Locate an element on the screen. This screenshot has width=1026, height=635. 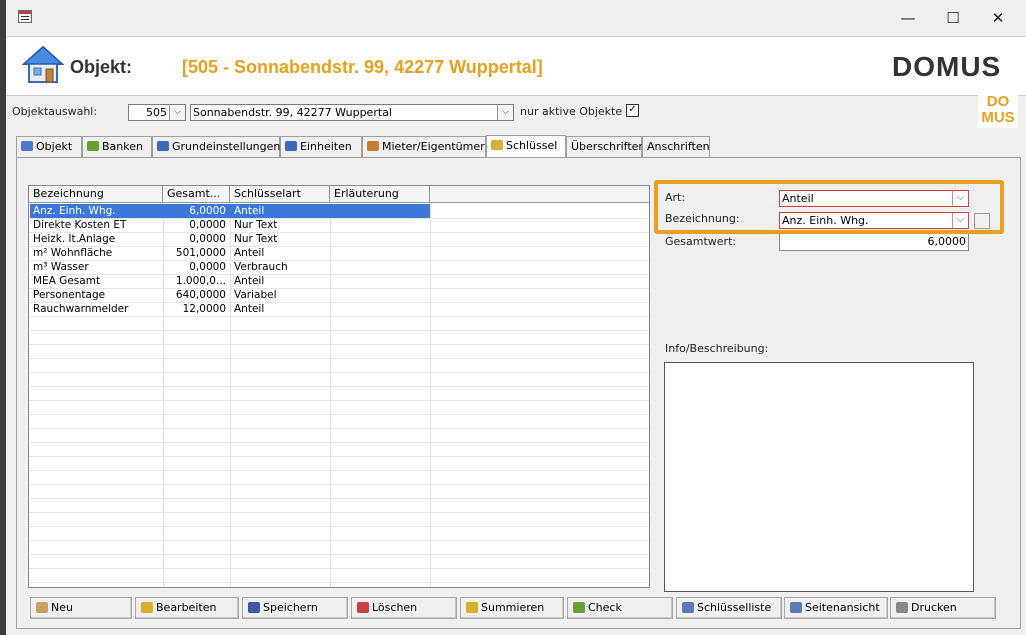
table-cell-gesamt: 12,0000 is located at coordinates (204, 309).